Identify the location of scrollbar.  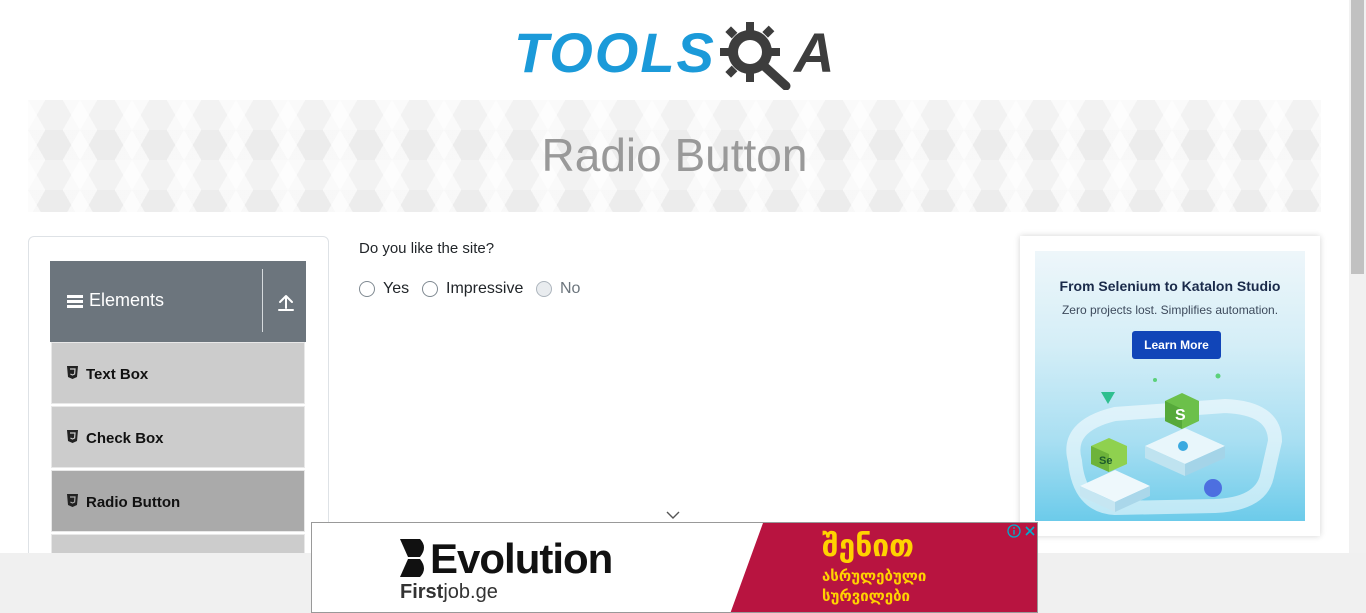
(1357, 276).